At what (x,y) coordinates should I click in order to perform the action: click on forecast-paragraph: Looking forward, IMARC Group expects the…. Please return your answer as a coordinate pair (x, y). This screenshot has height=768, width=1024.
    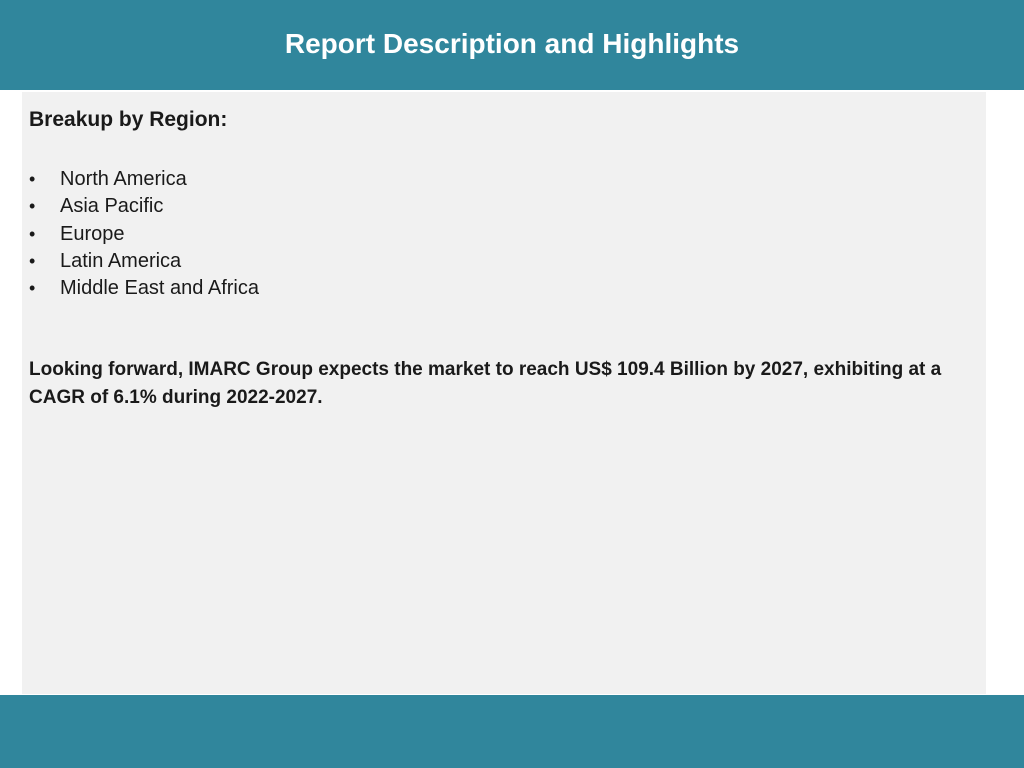
    Looking at the image, I should click on (485, 383).